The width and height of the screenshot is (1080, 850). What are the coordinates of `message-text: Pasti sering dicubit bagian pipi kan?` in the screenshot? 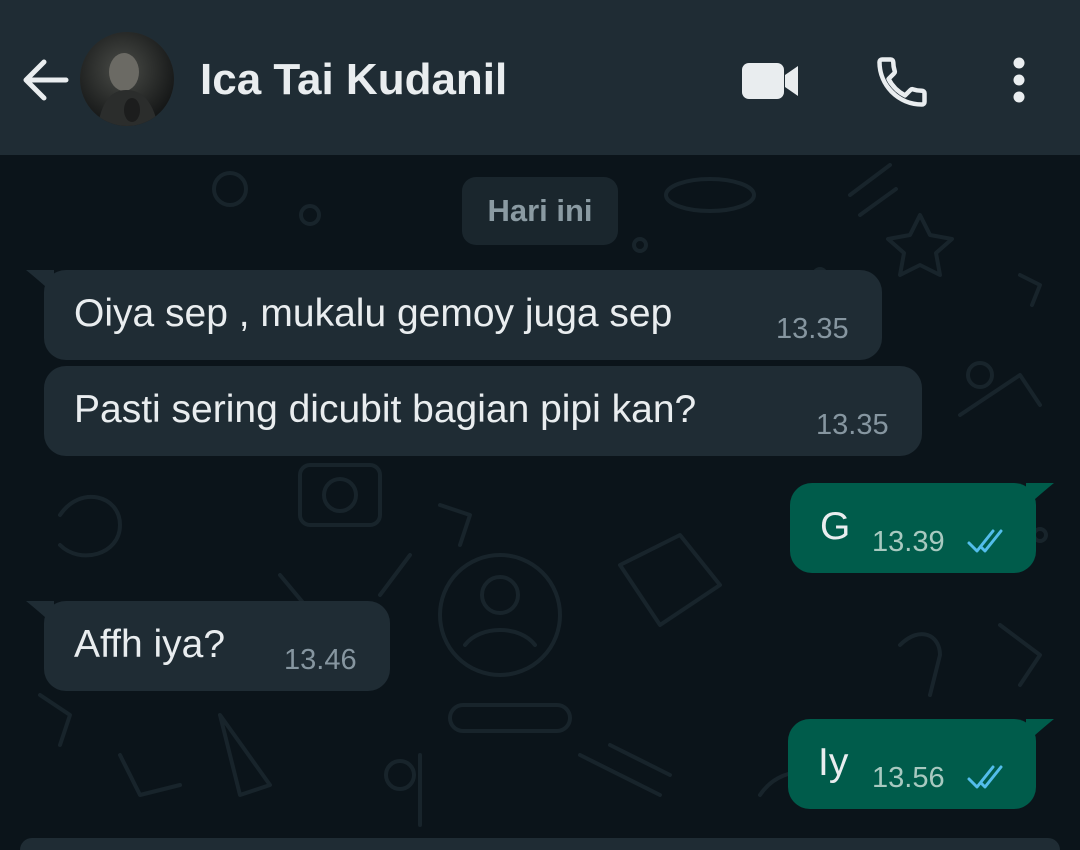 It's located at (385, 409).